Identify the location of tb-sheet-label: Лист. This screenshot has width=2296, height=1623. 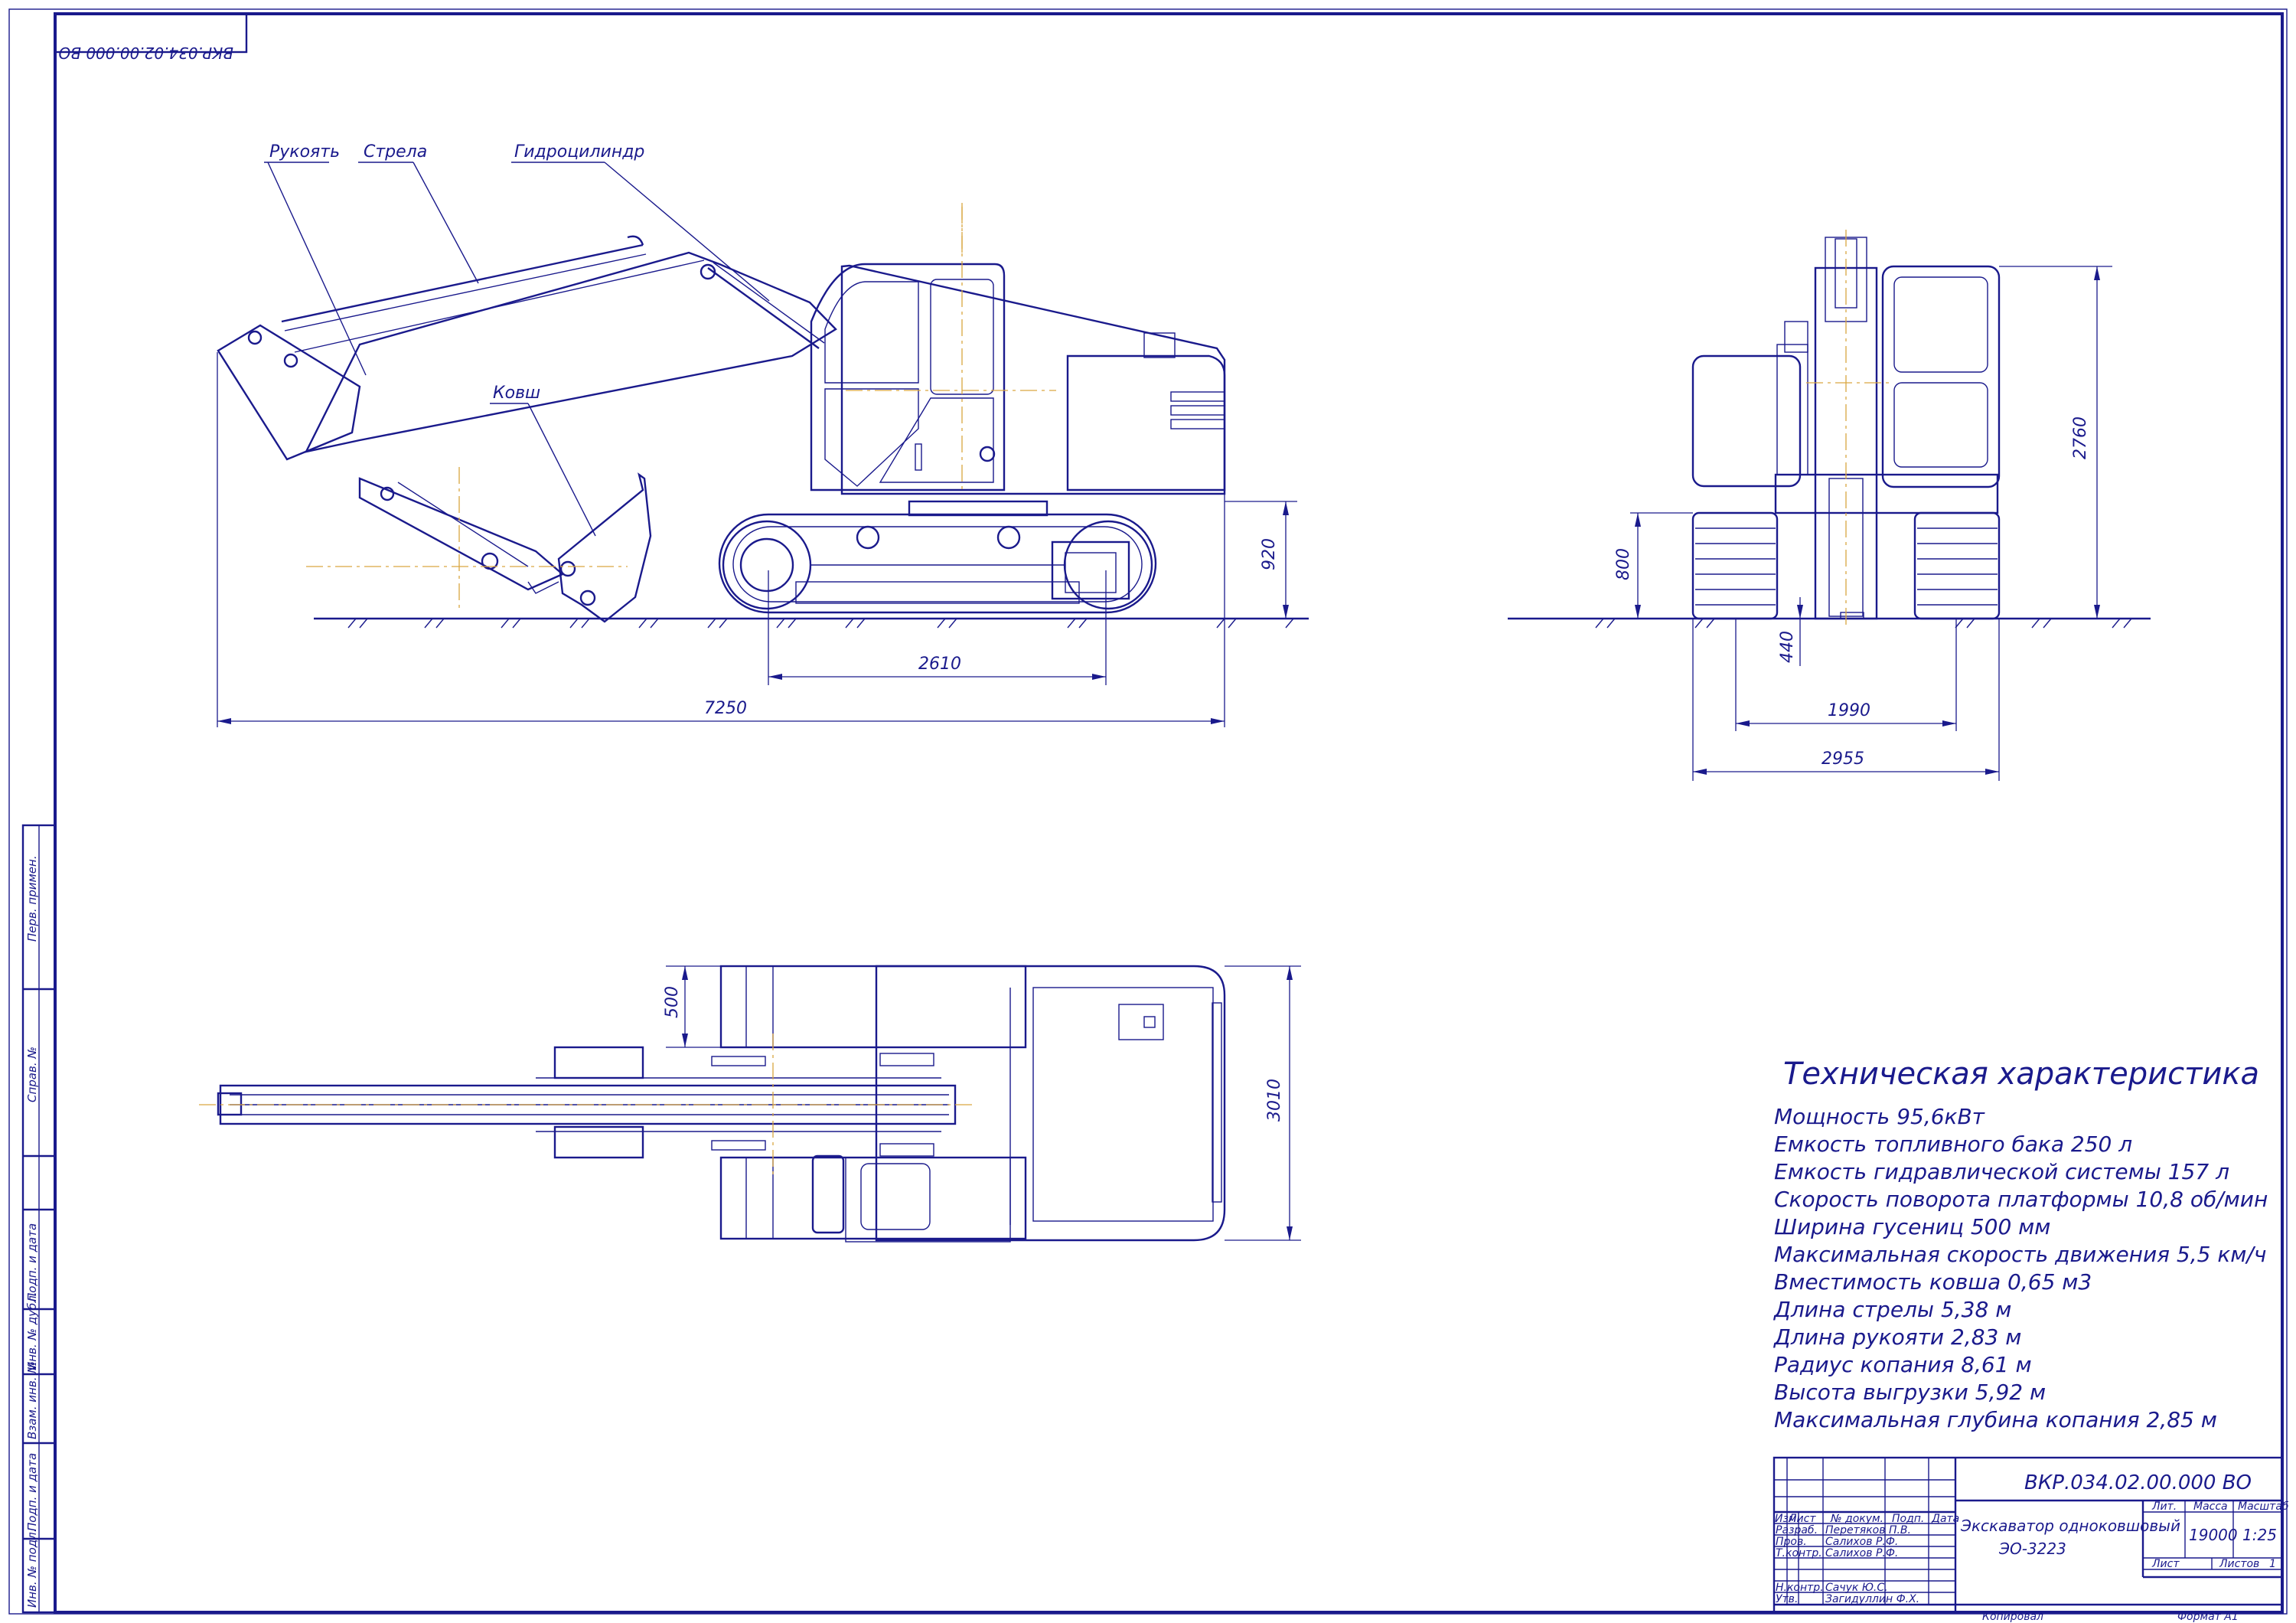
(2165, 1564).